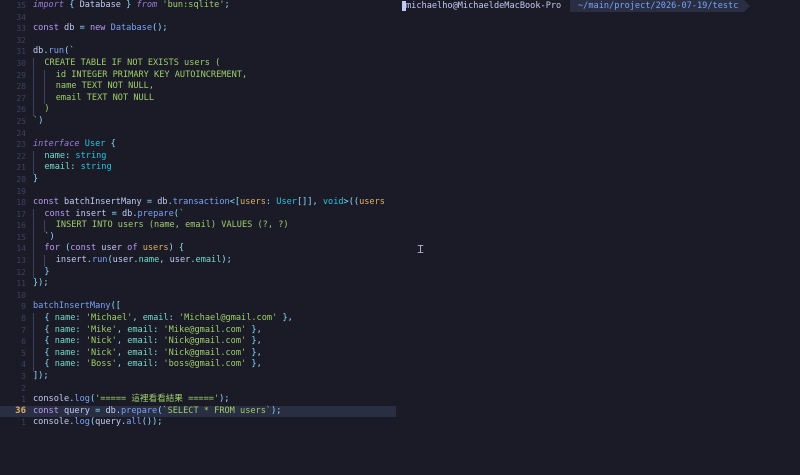 This screenshot has height=475, width=800. I want to click on line-number: 16, so click(21, 226).